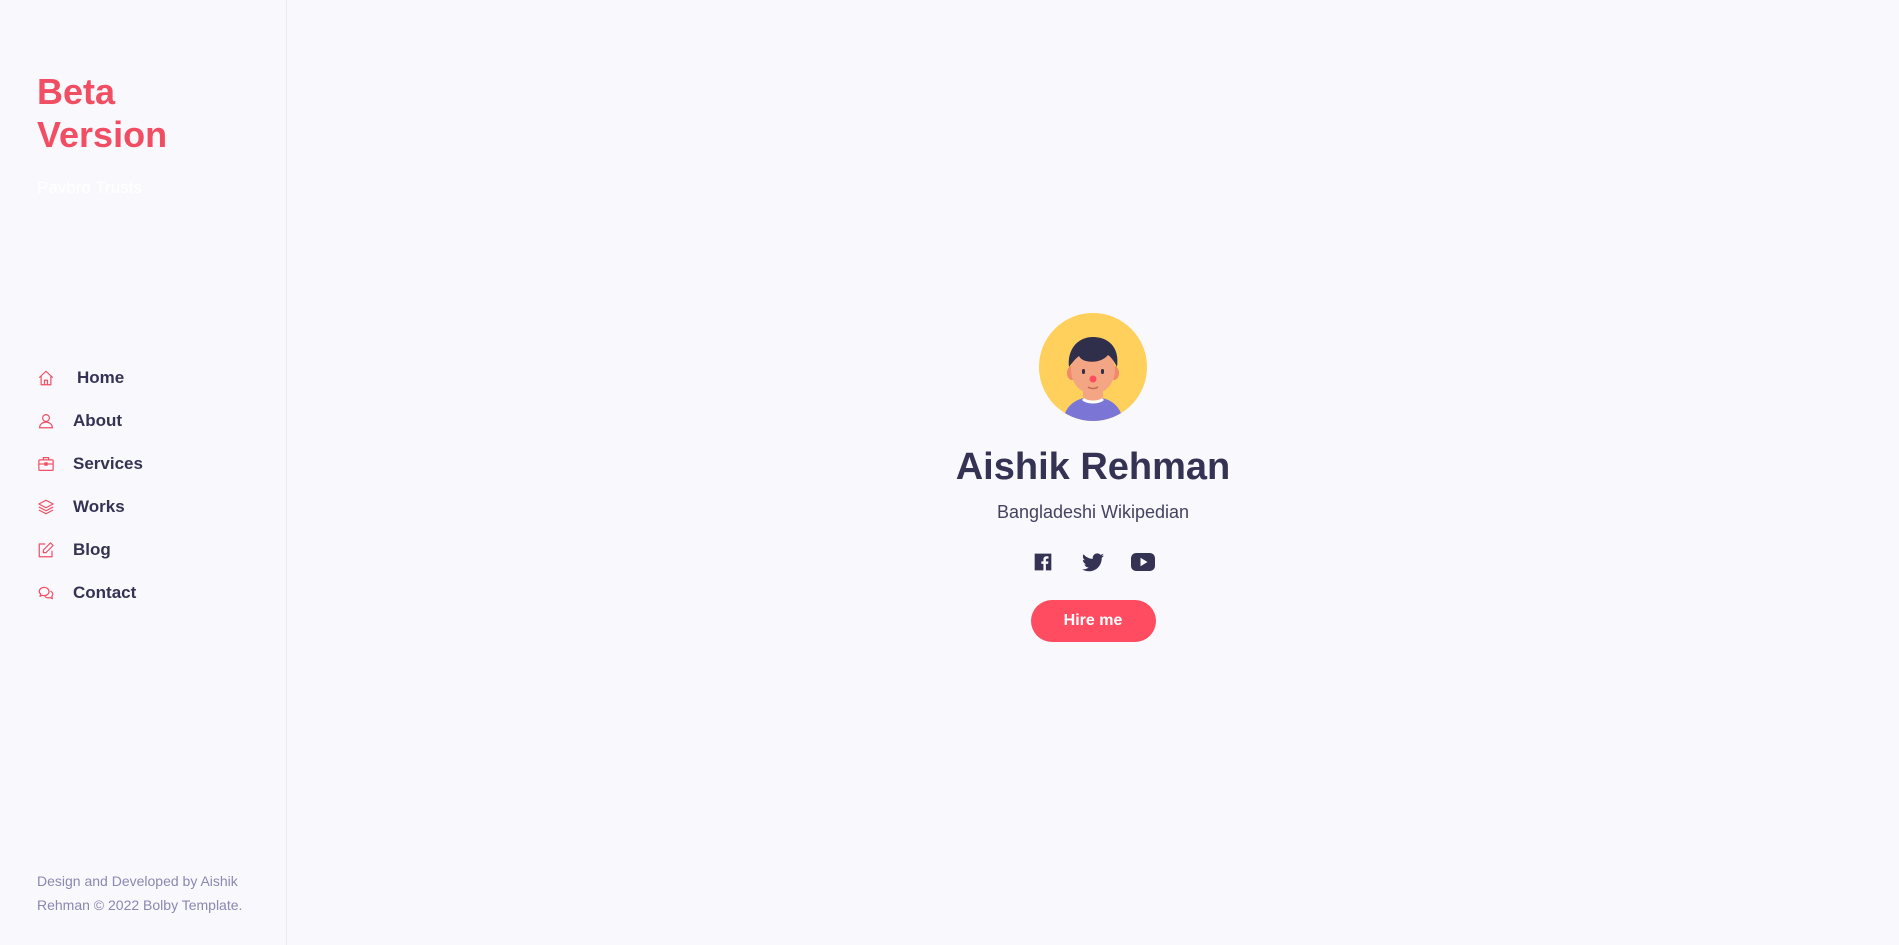  What do you see at coordinates (1093, 512) in the screenshot?
I see `profile-role: Bangladeshi Wikipedian` at bounding box center [1093, 512].